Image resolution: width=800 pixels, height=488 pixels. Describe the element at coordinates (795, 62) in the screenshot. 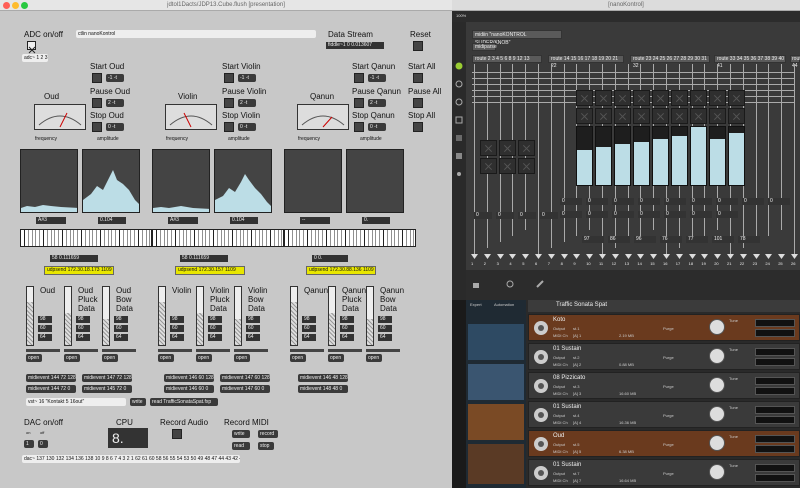

I see `route-object: route 44` at that location.